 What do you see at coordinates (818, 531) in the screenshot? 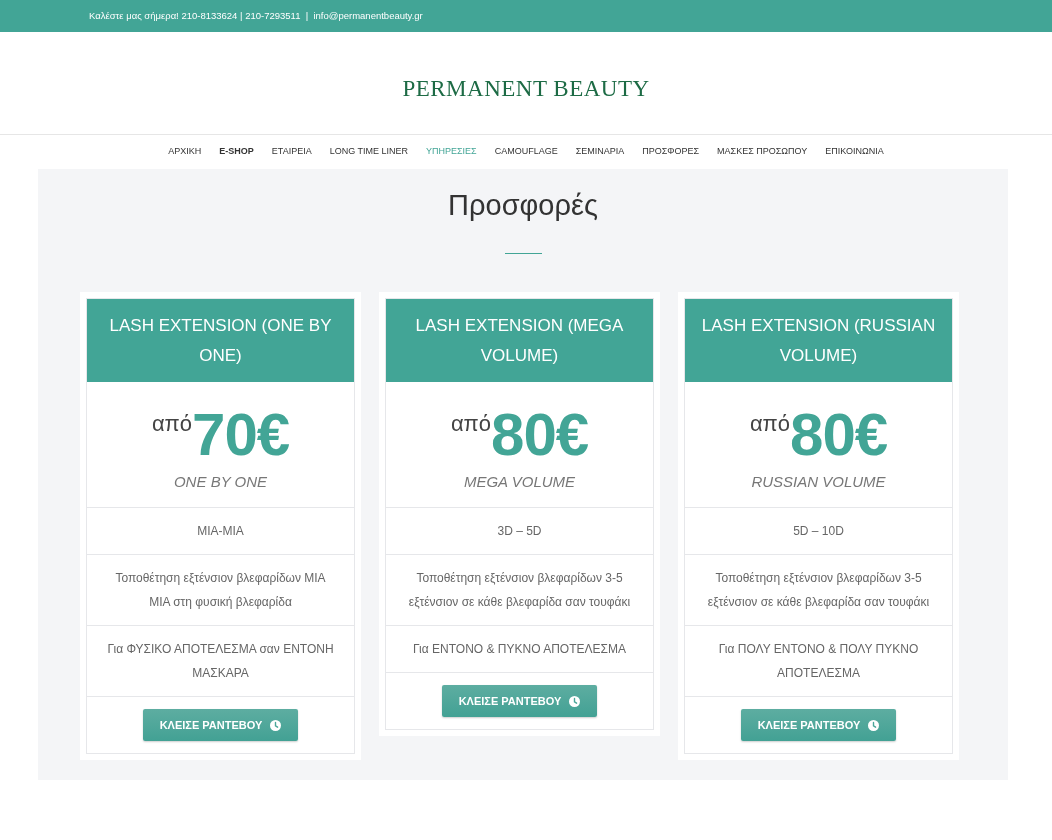
I see `feature-text: 5D – 10D` at bounding box center [818, 531].